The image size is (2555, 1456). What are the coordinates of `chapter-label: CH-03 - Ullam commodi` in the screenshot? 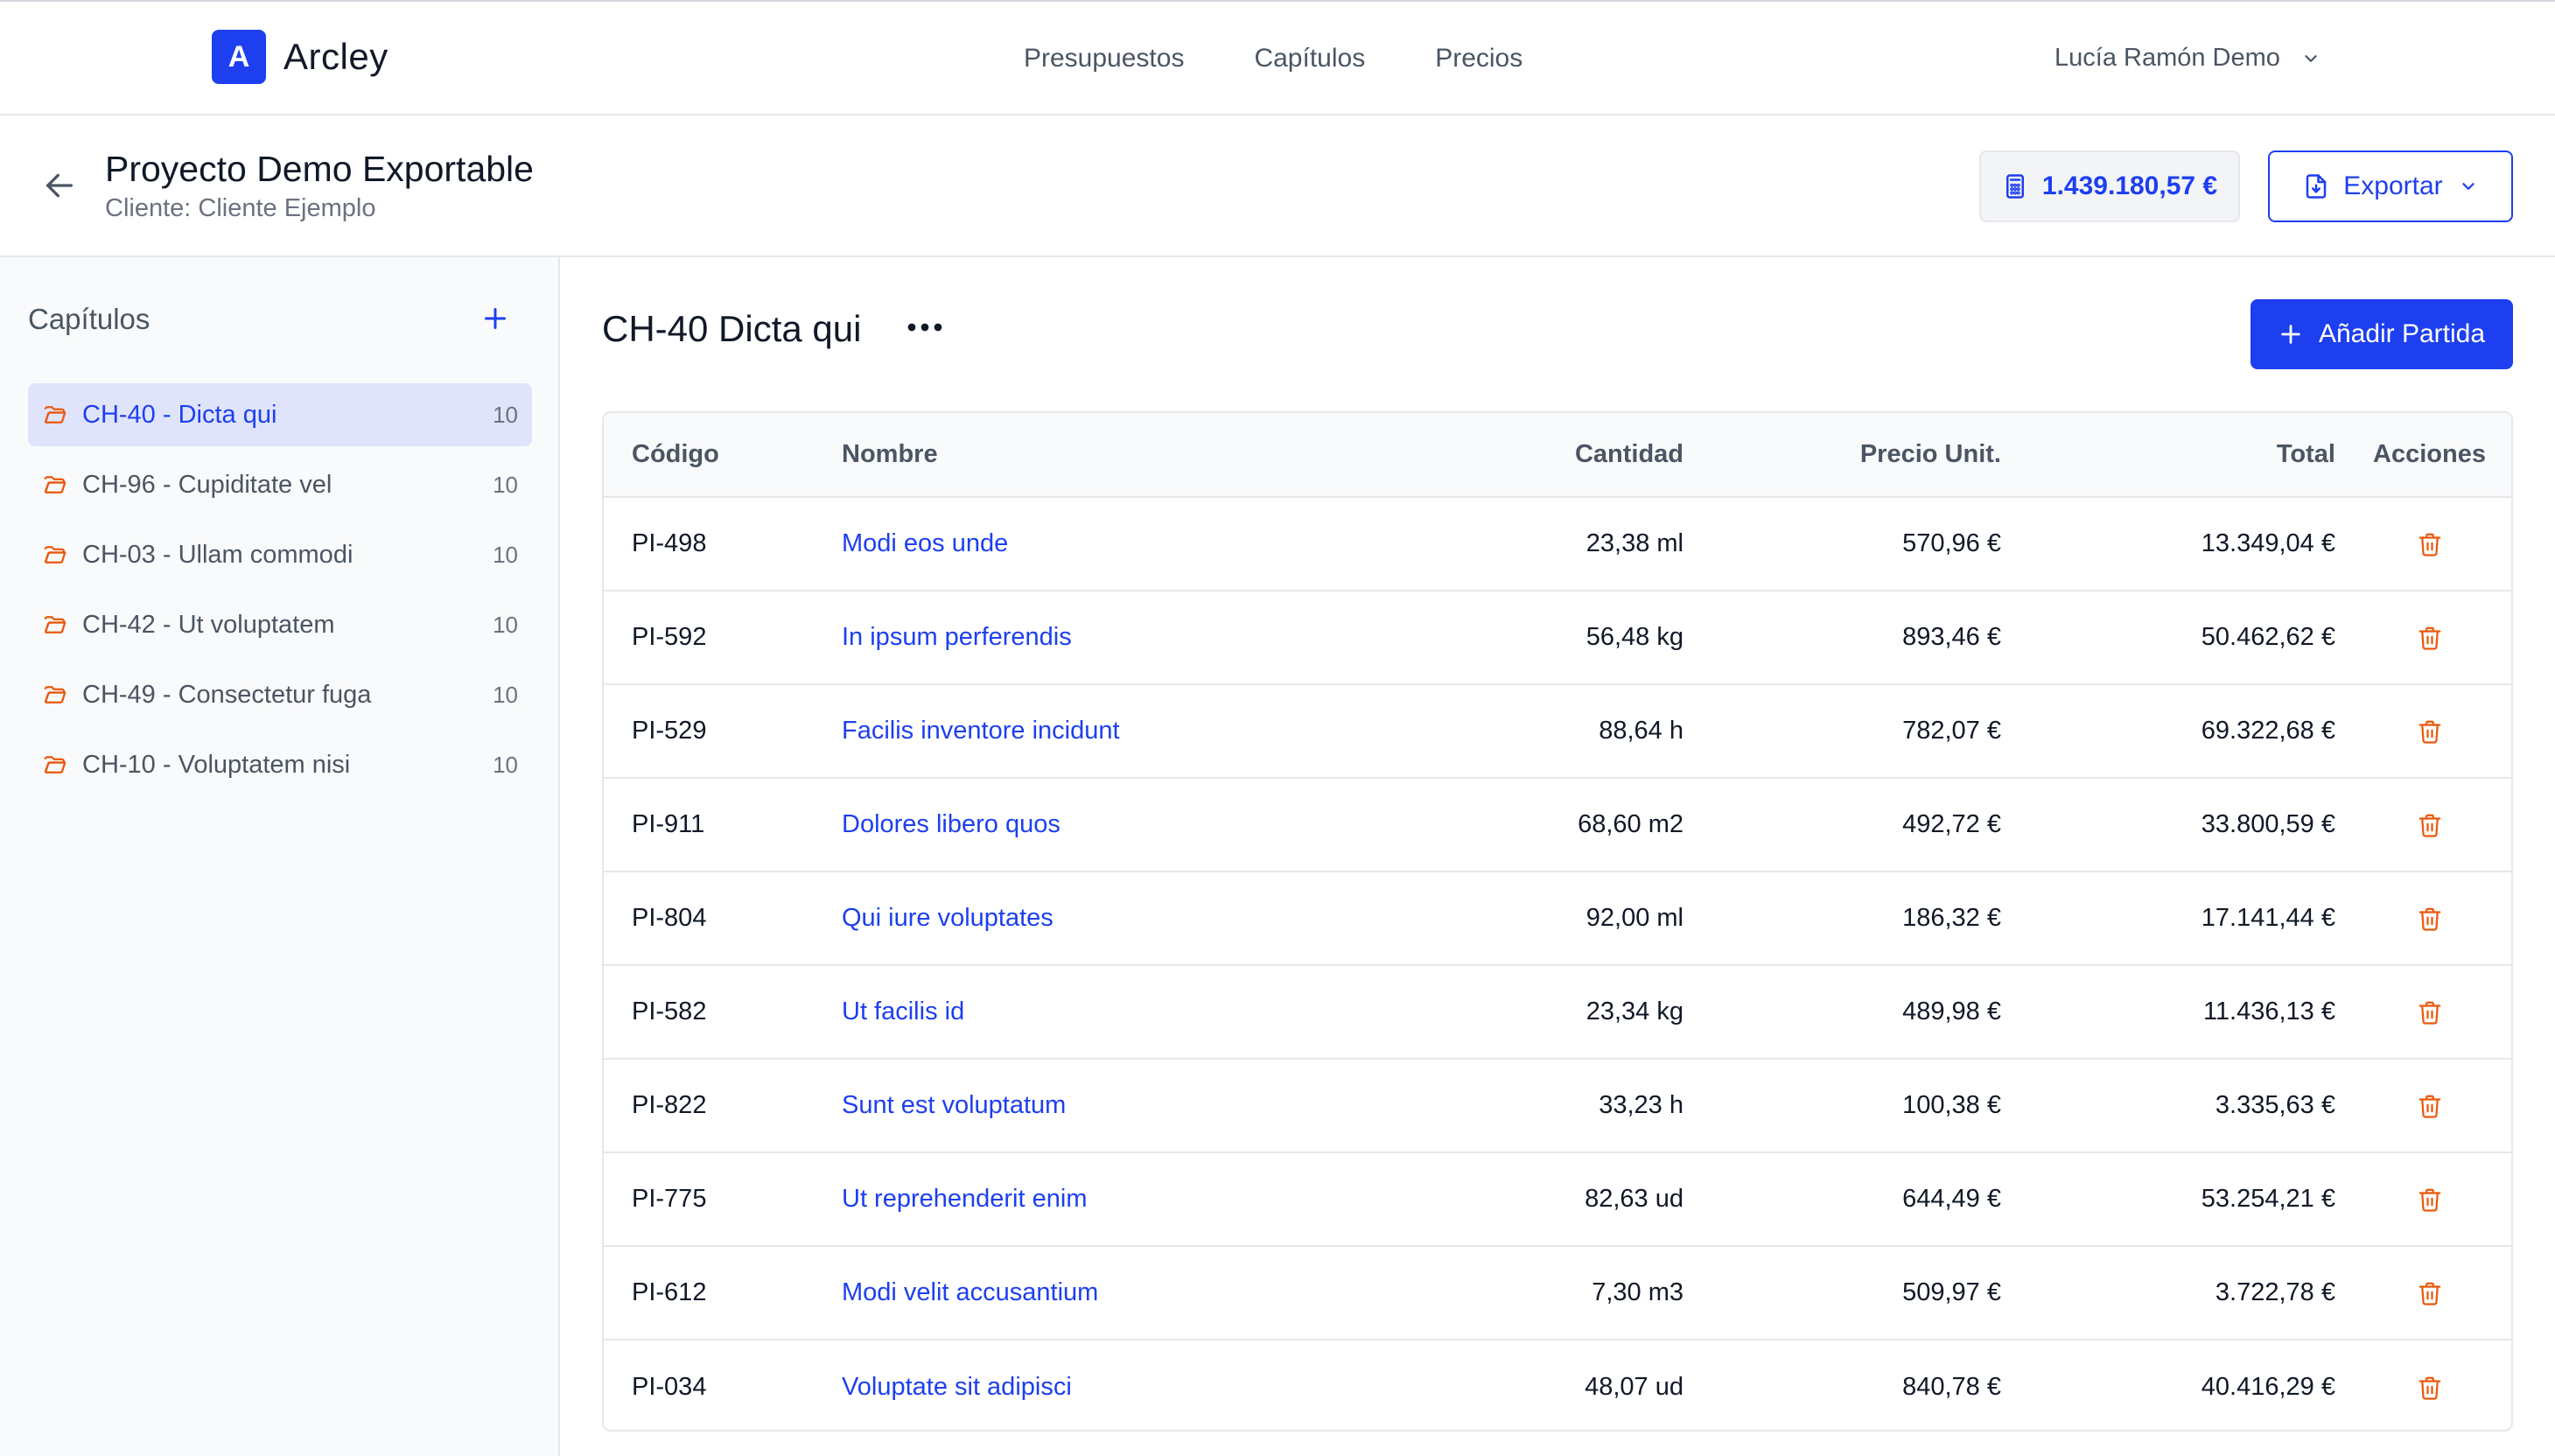 It's located at (218, 554).